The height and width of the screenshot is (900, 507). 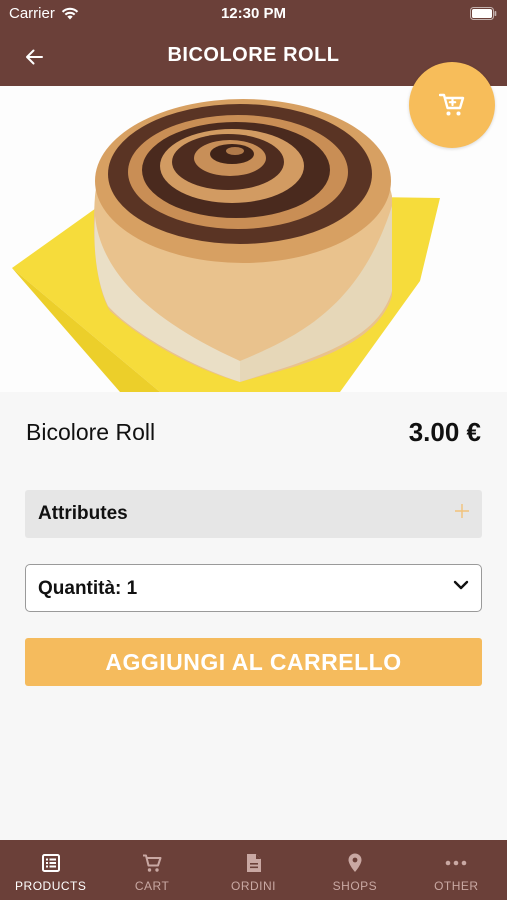 I want to click on list-icon, so click(x=50, y=863).